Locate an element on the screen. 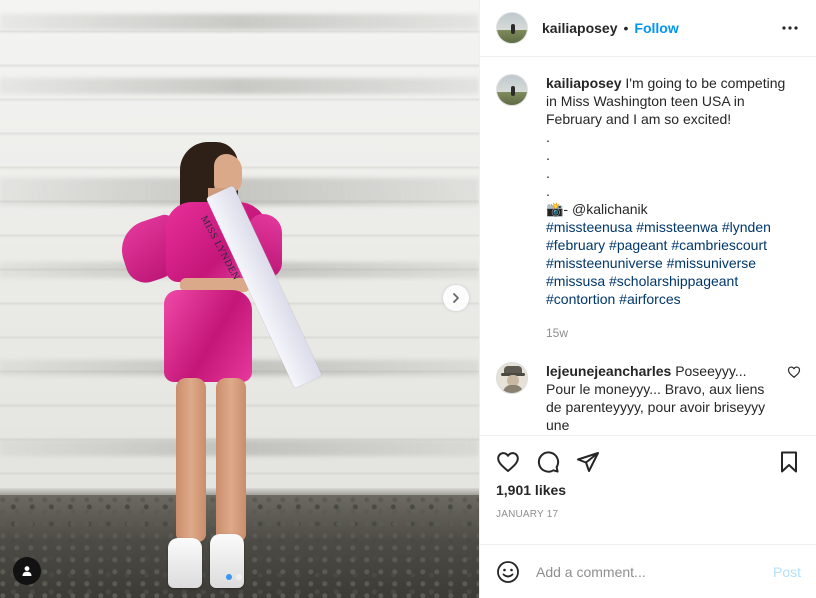  right-leg is located at coordinates (231, 460).